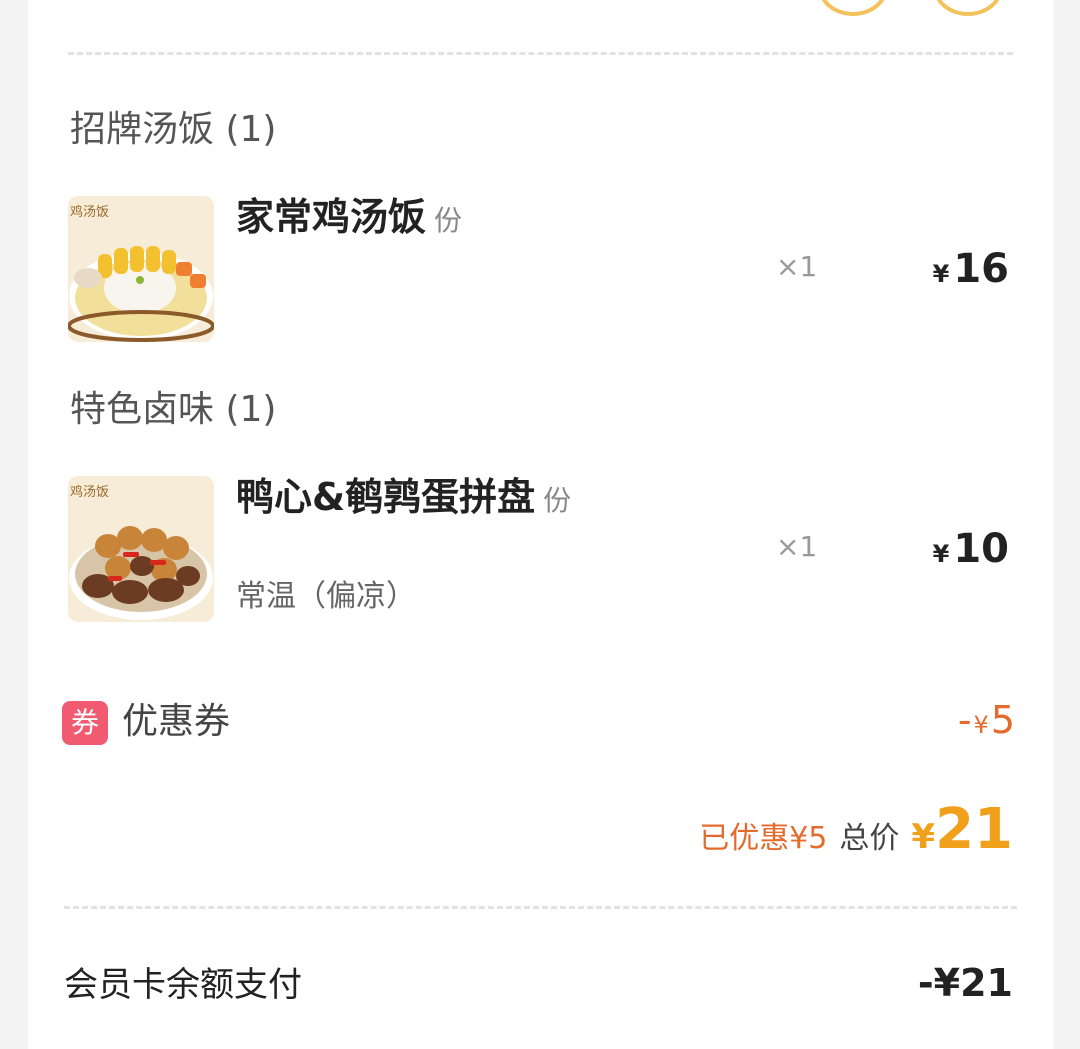 Image resolution: width=1080 pixels, height=1049 pixels. Describe the element at coordinates (540, 53) in the screenshot. I see `divider-top` at that location.